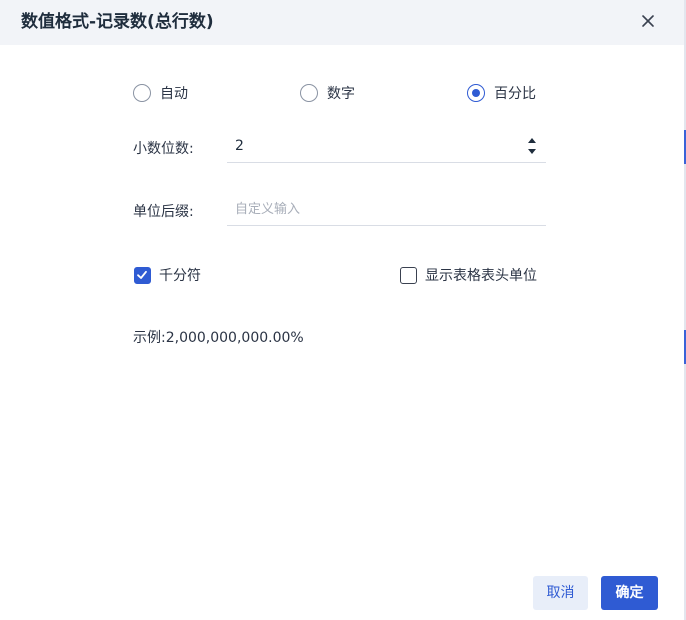 The image size is (686, 620). I want to click on stepper-down-icon, so click(532, 151).